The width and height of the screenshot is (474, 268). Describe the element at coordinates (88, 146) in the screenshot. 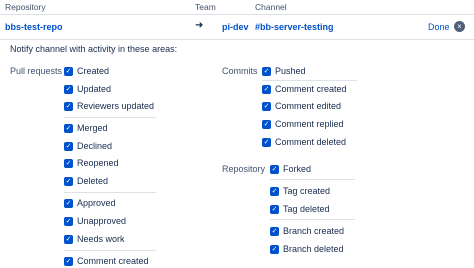

I see `pr-declined-checkbox: ✓ Declined` at that location.